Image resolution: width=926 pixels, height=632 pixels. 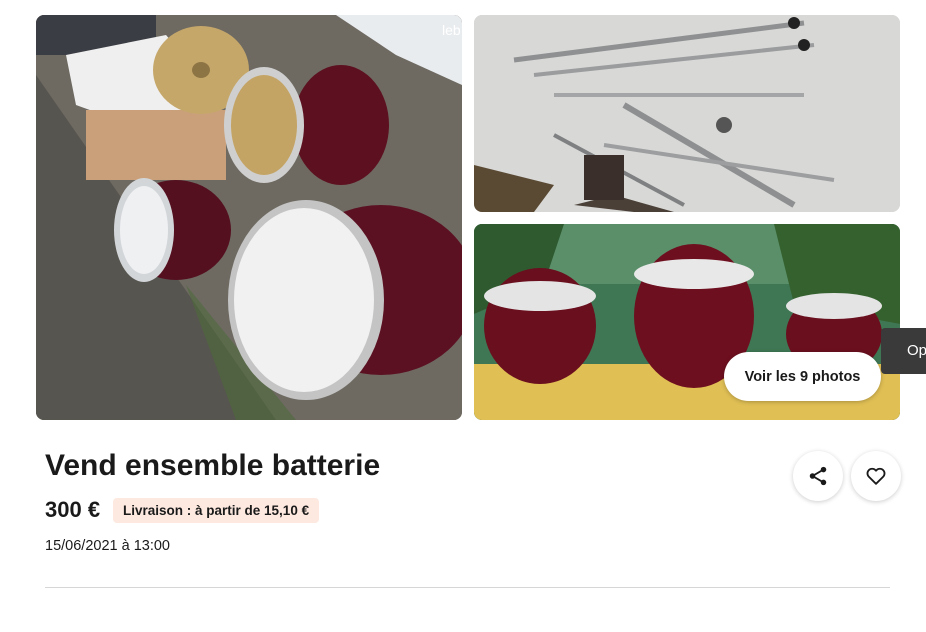 I want to click on side-panel-tab-label: Op, so click(x=916, y=350).